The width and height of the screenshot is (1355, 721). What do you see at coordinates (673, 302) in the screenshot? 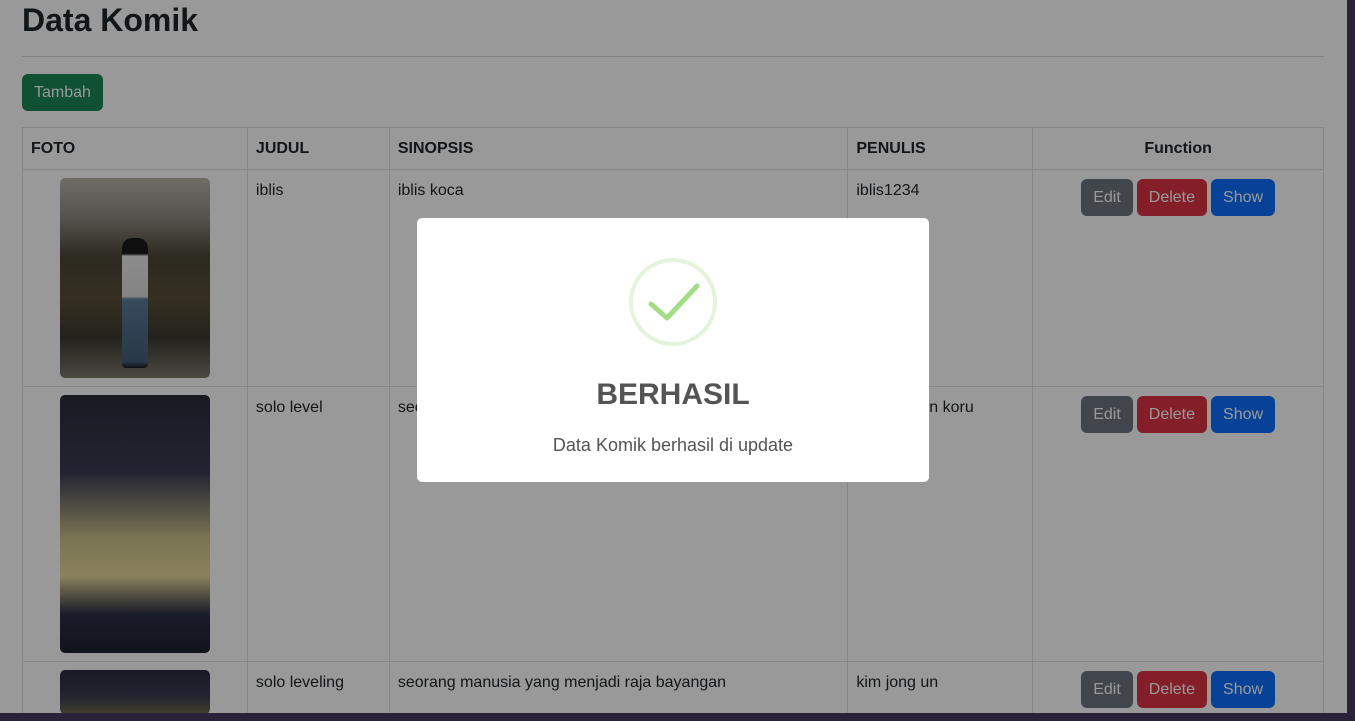
I see `check-icon` at bounding box center [673, 302].